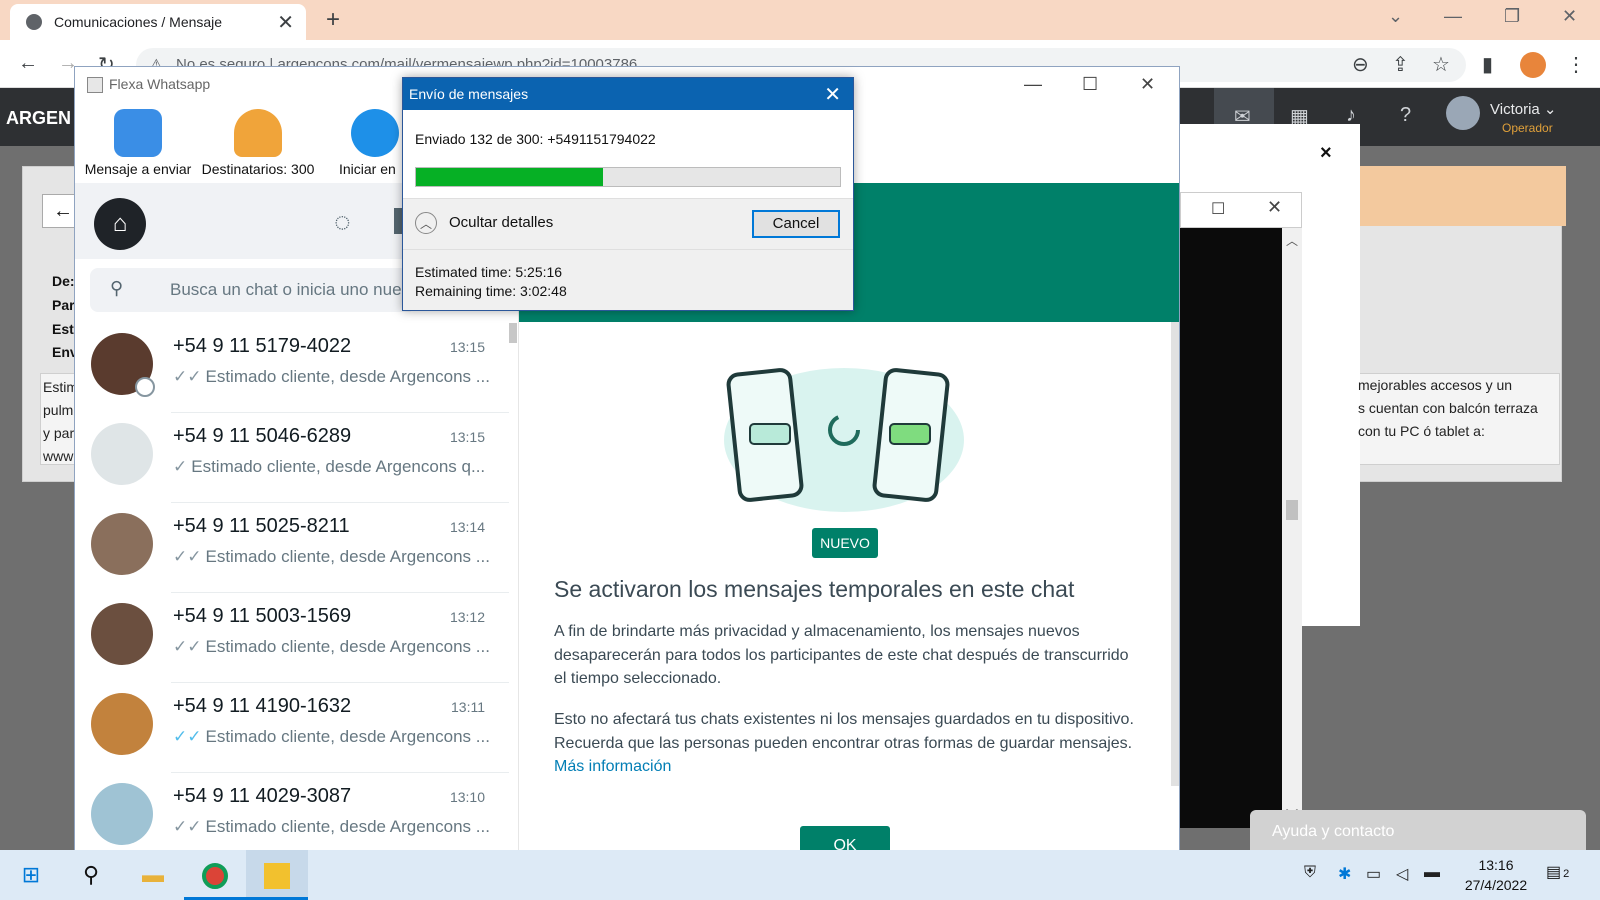  What do you see at coordinates (145, 387) in the screenshot?
I see `temporary-messages-icon` at bounding box center [145, 387].